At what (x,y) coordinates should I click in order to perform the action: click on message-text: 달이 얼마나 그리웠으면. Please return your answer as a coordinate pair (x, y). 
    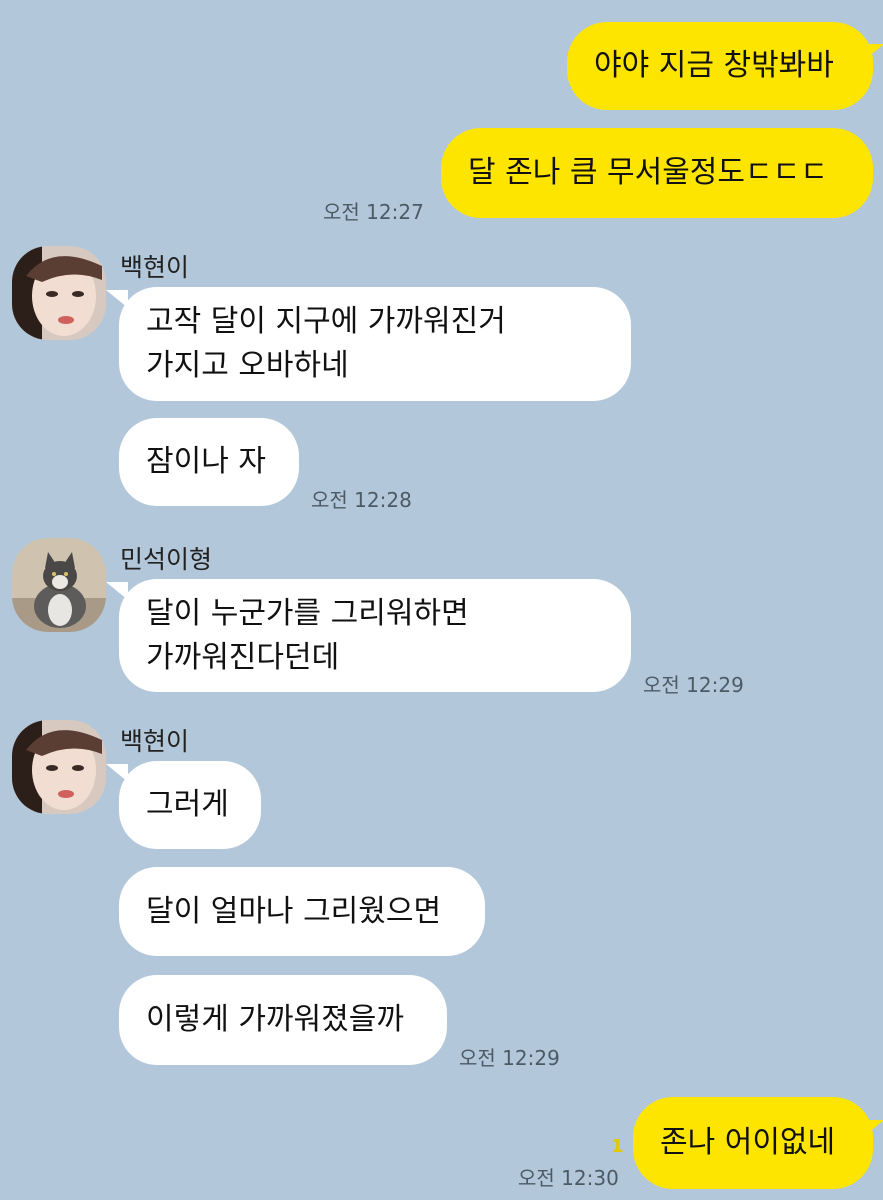
    Looking at the image, I should click on (294, 911).